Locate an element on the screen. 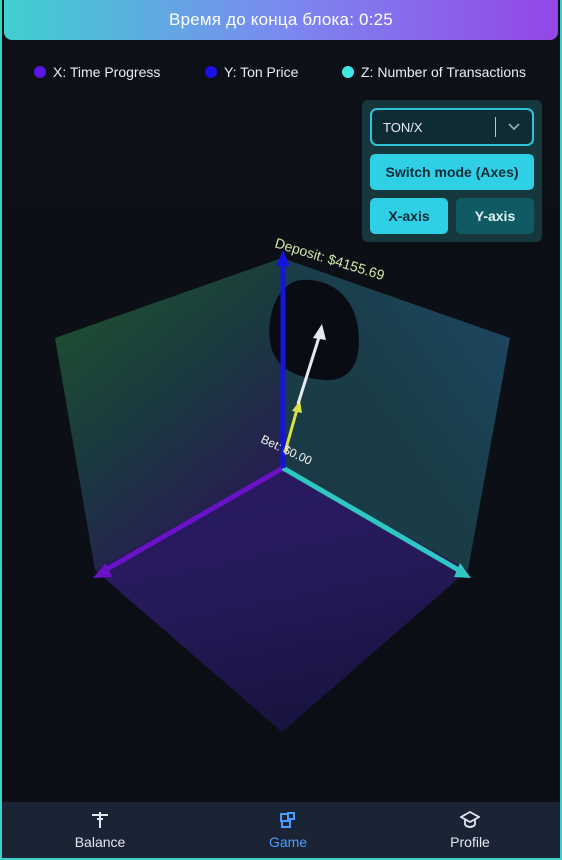  switch-mode-button: Switch mode (Axes) is located at coordinates (452, 172).